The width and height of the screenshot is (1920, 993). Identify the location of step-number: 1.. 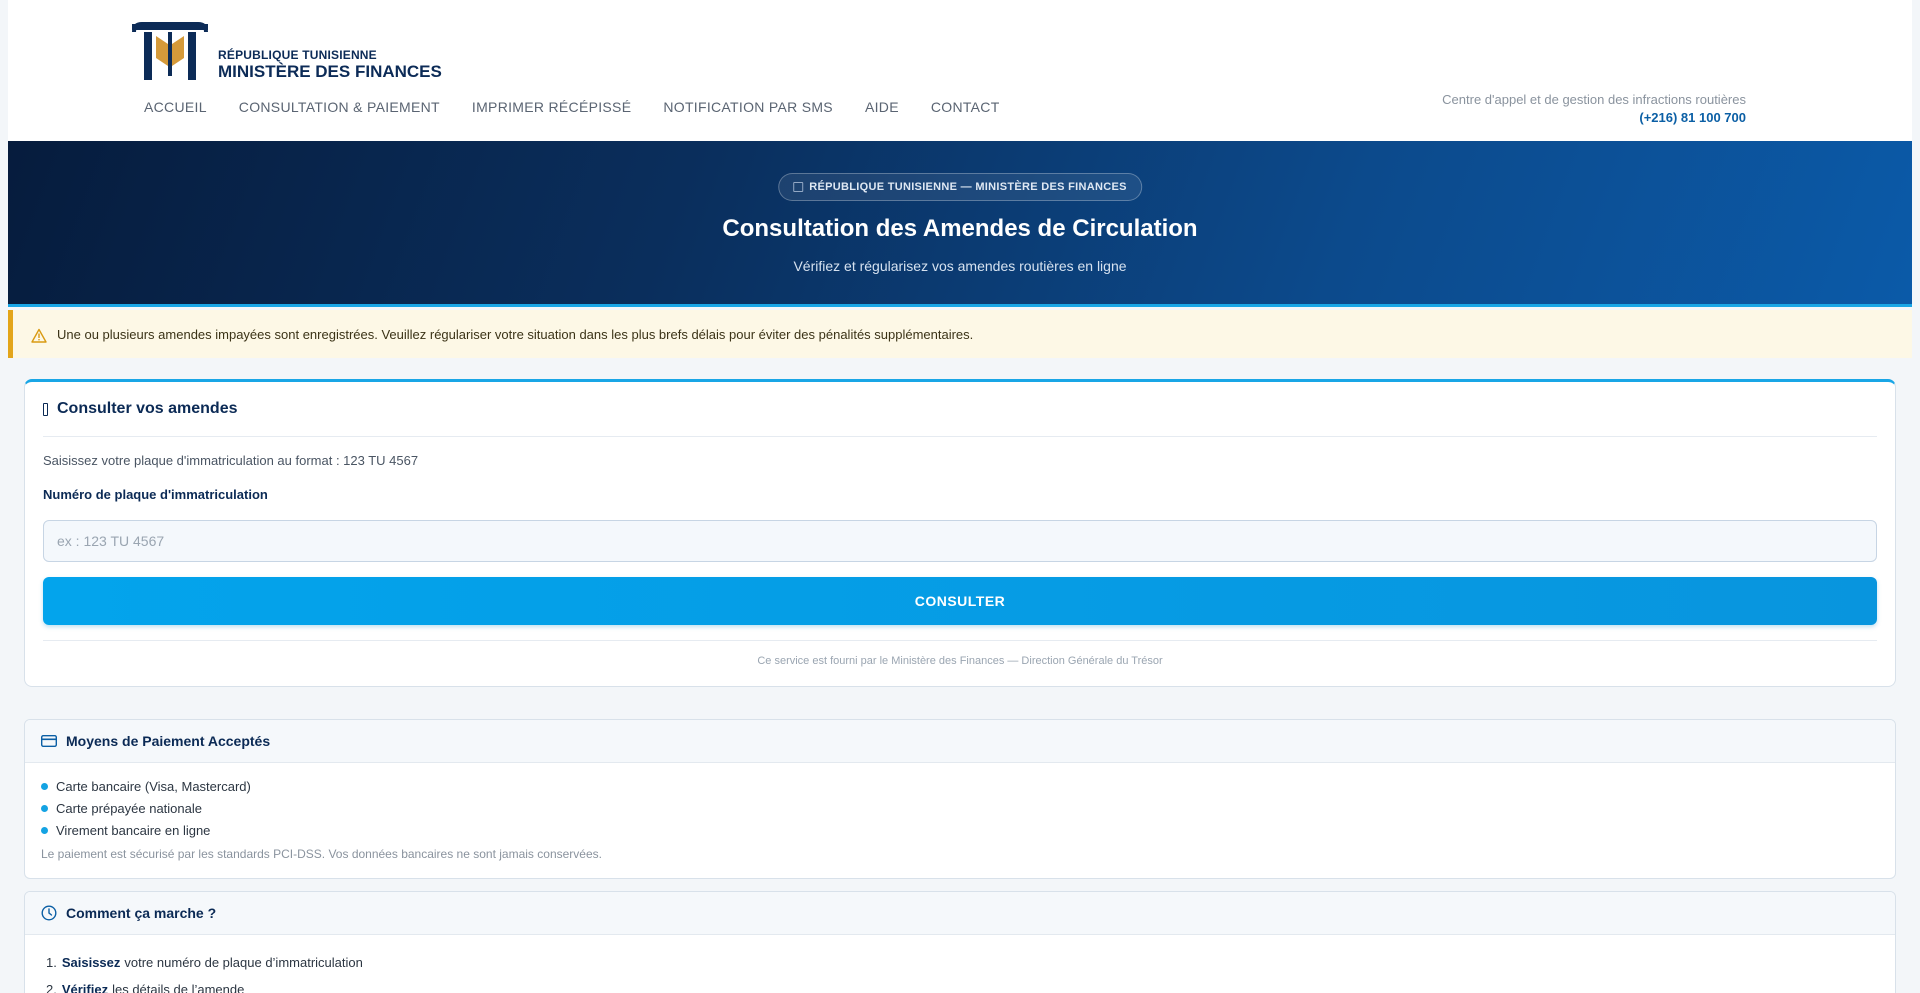
(51, 962).